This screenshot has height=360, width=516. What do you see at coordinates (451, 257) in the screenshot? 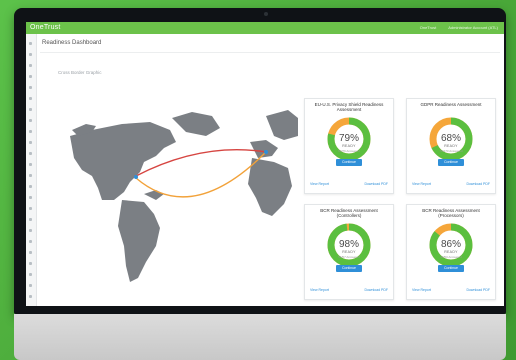
I see `gauge-answered: 43/50 Answered` at bounding box center [451, 257].